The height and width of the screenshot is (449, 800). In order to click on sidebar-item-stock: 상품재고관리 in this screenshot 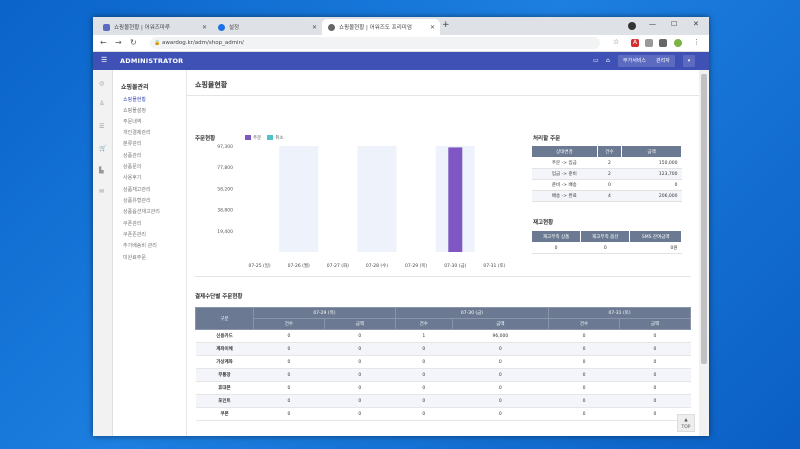, I will do `click(137, 189)`.